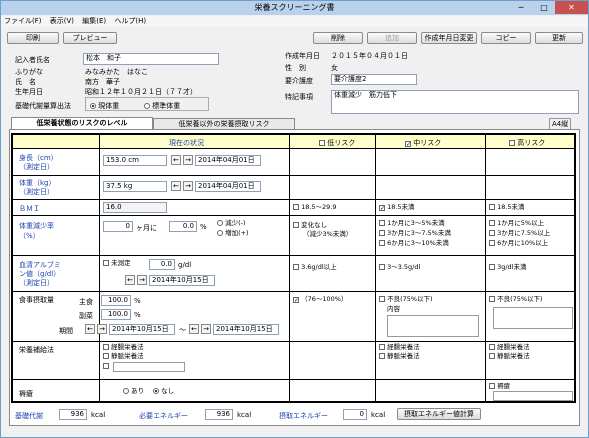 The height and width of the screenshot is (438, 589). I want to click on care-field: 要介護度2, so click(374, 79).